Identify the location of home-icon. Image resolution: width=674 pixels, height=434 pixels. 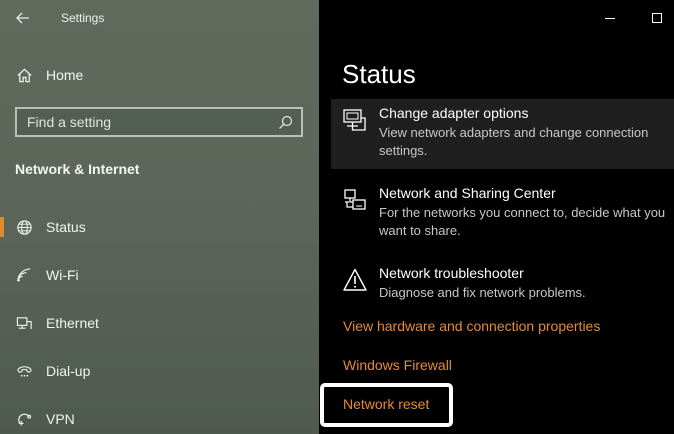
(24, 75).